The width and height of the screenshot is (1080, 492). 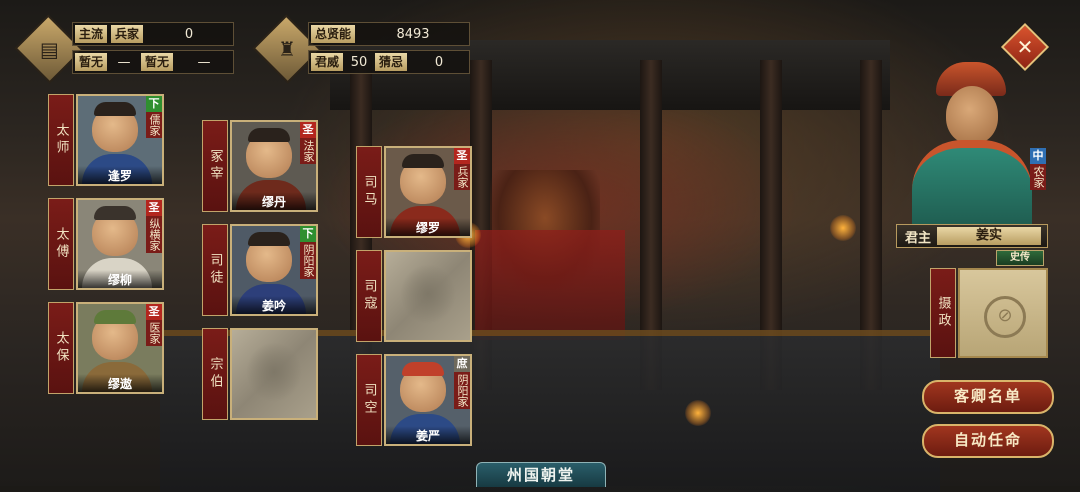 What do you see at coordinates (943, 313) in the screenshot?
I see `slot-title: 摄政` at bounding box center [943, 313].